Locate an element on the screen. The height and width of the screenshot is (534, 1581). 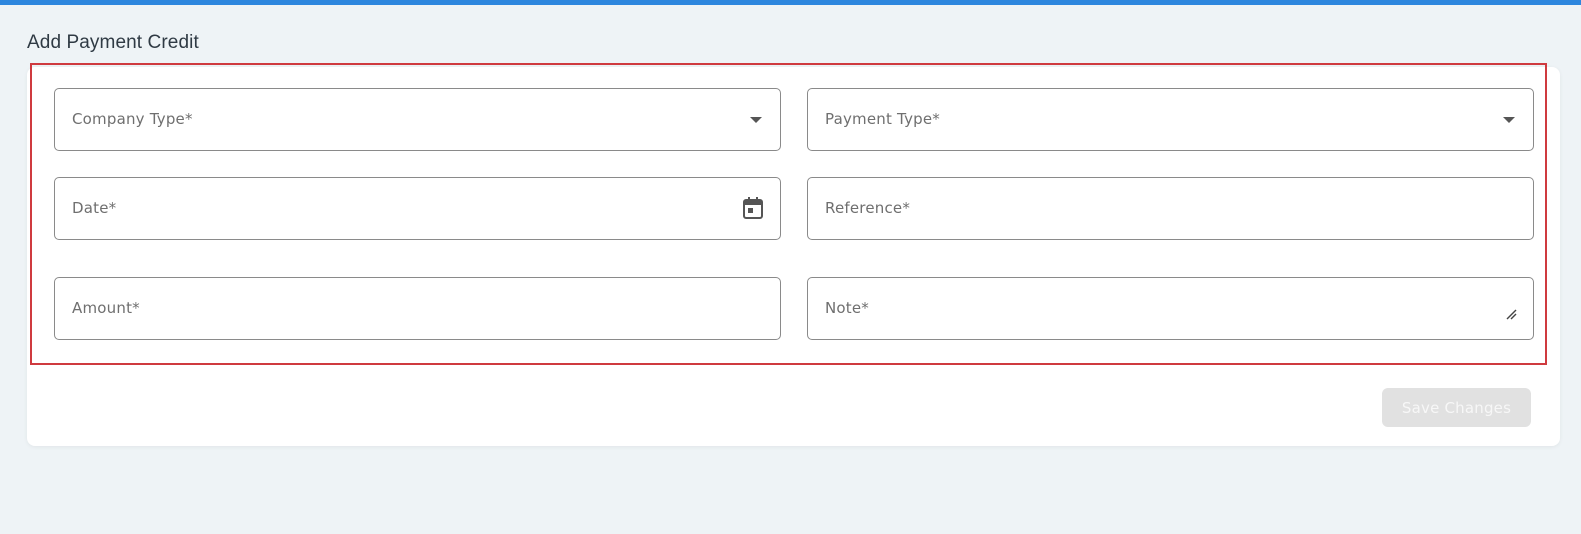
note-label: Note* is located at coordinates (847, 308).